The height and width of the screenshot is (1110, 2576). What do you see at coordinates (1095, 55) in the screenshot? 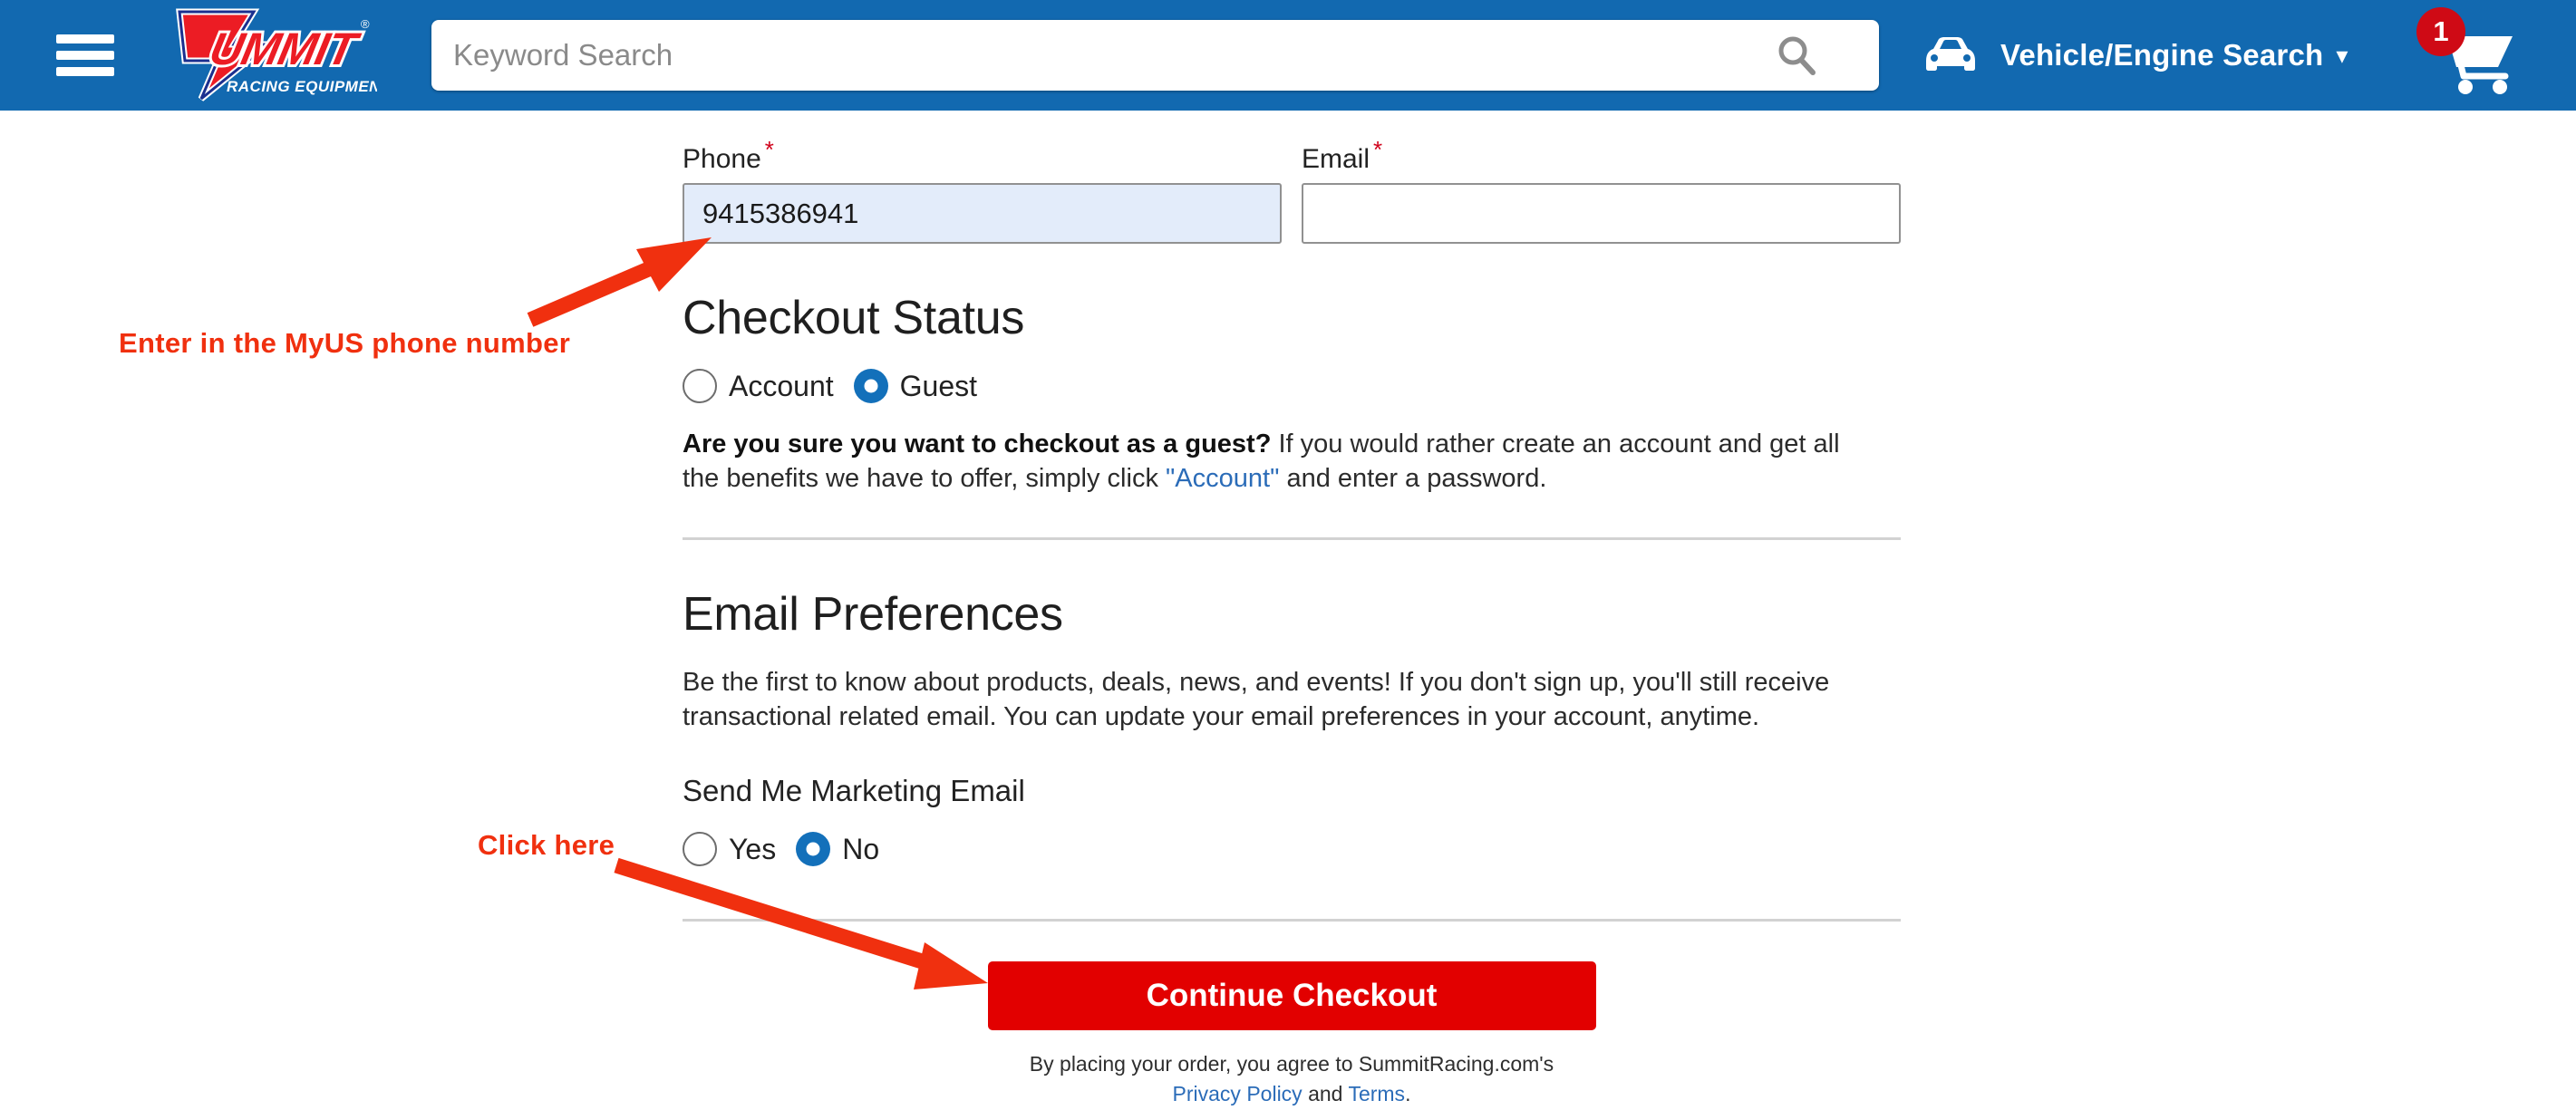
I see `search-input` at bounding box center [1095, 55].